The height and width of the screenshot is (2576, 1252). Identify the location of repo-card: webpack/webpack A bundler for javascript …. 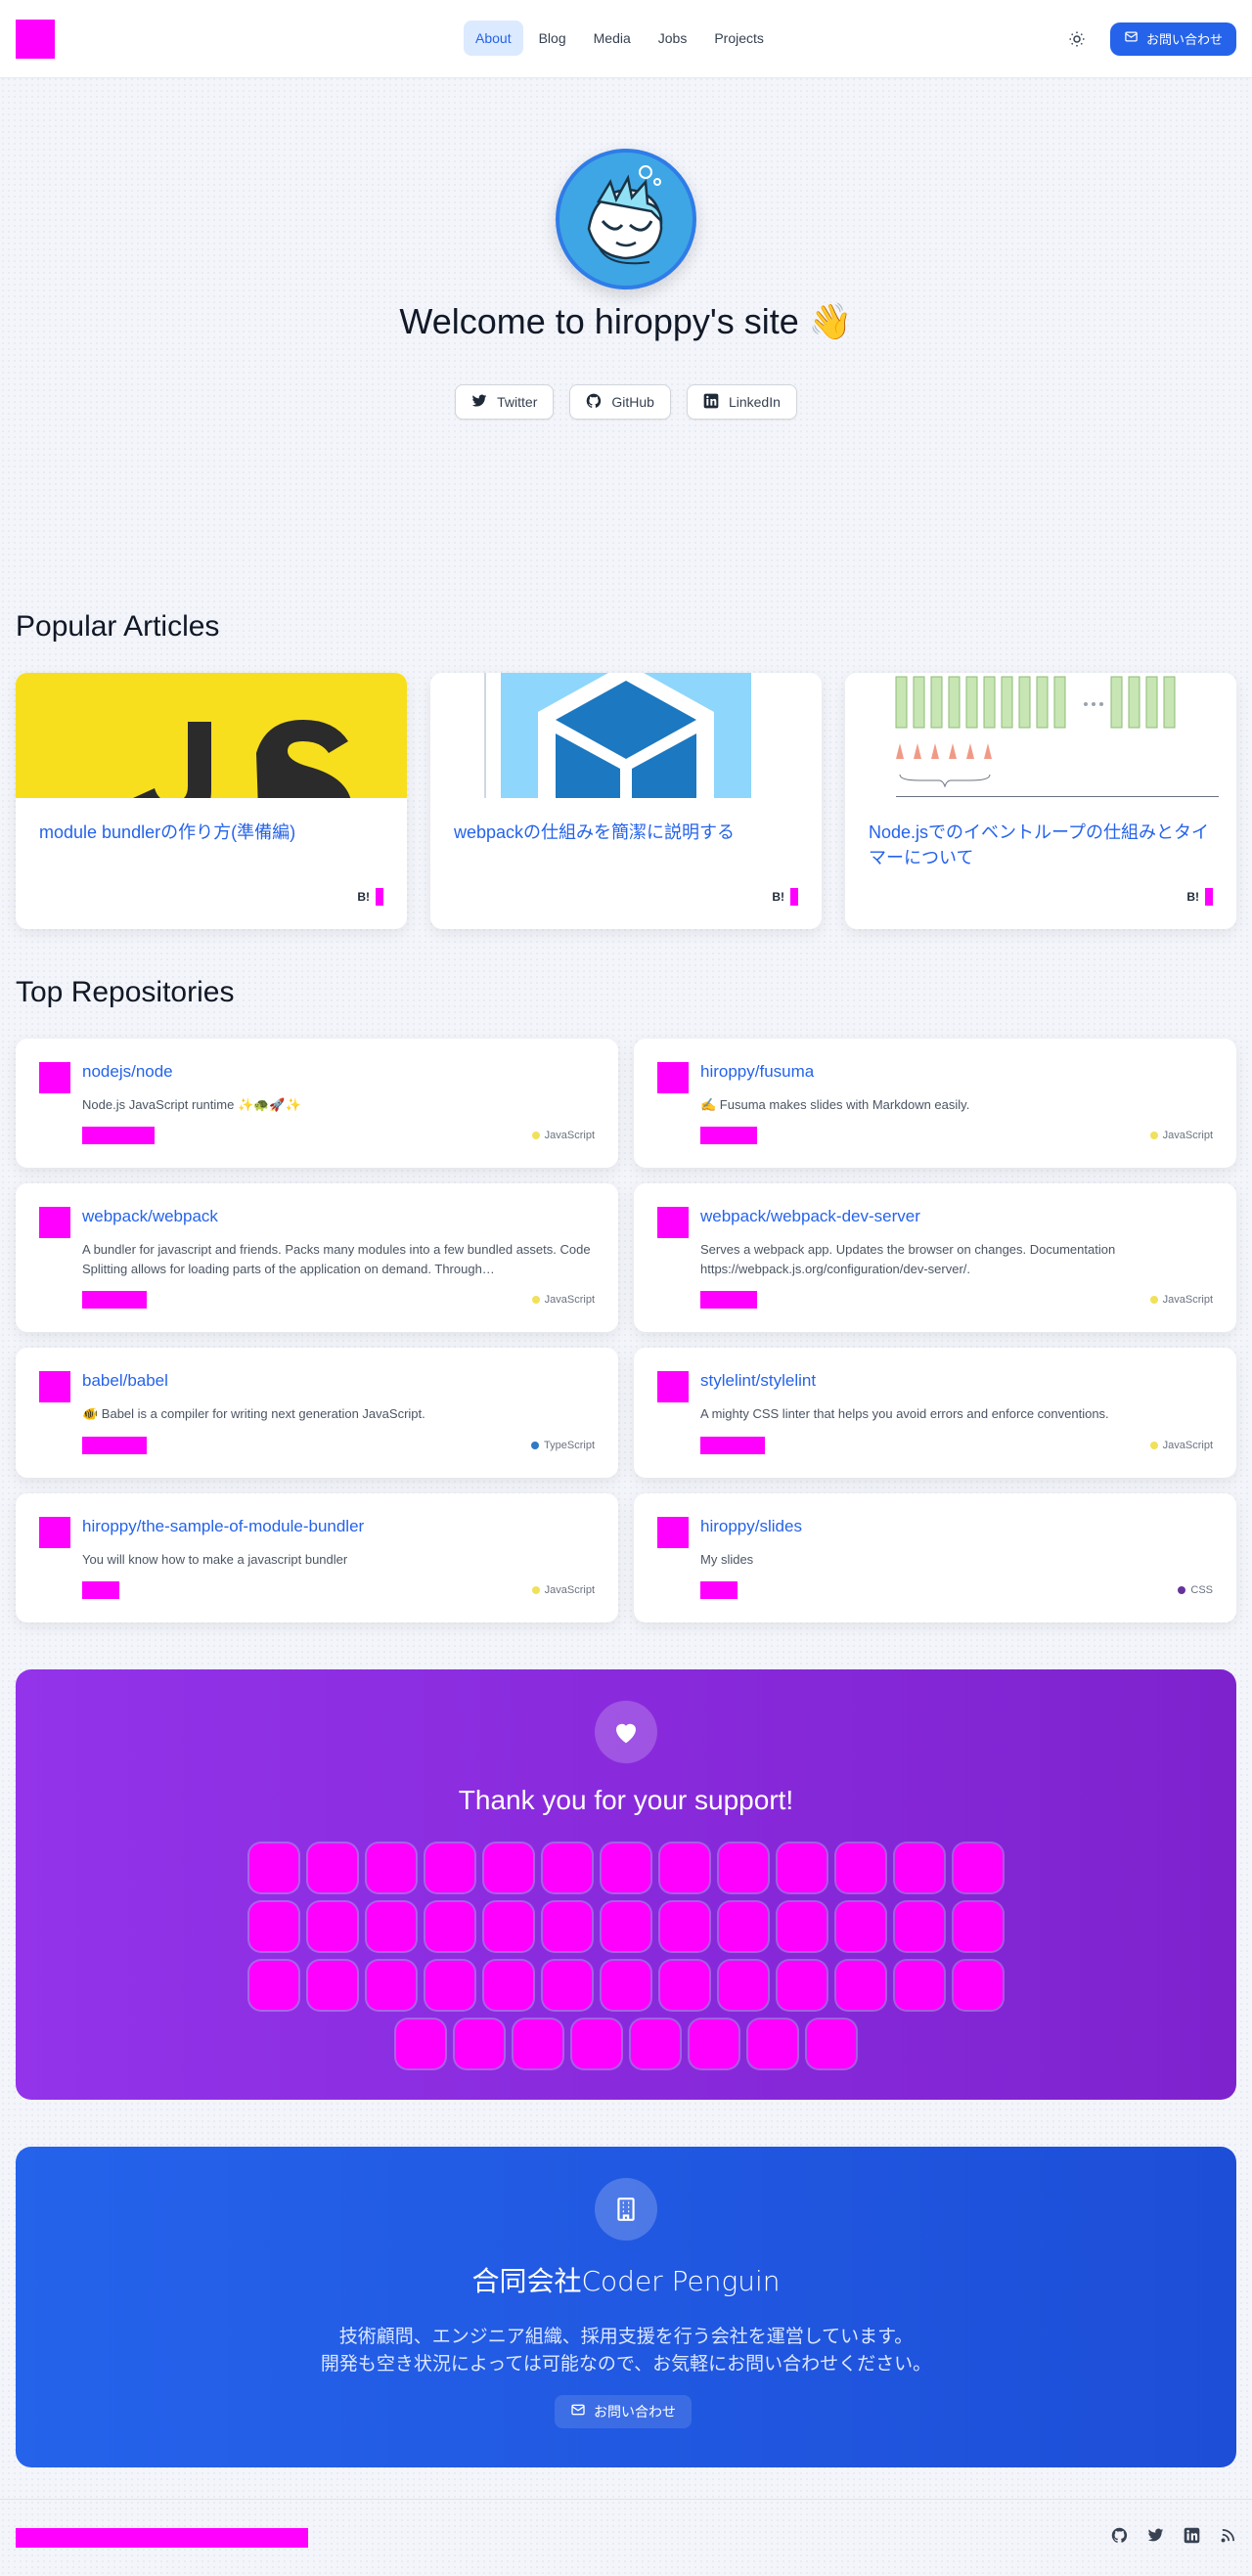
(317, 1258).